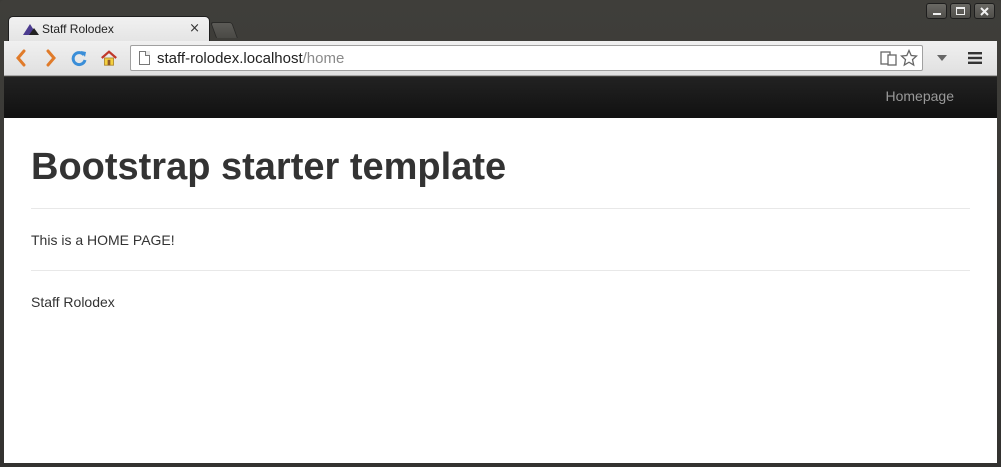 The width and height of the screenshot is (1001, 467). I want to click on forward-arrow-icon, so click(51, 58).